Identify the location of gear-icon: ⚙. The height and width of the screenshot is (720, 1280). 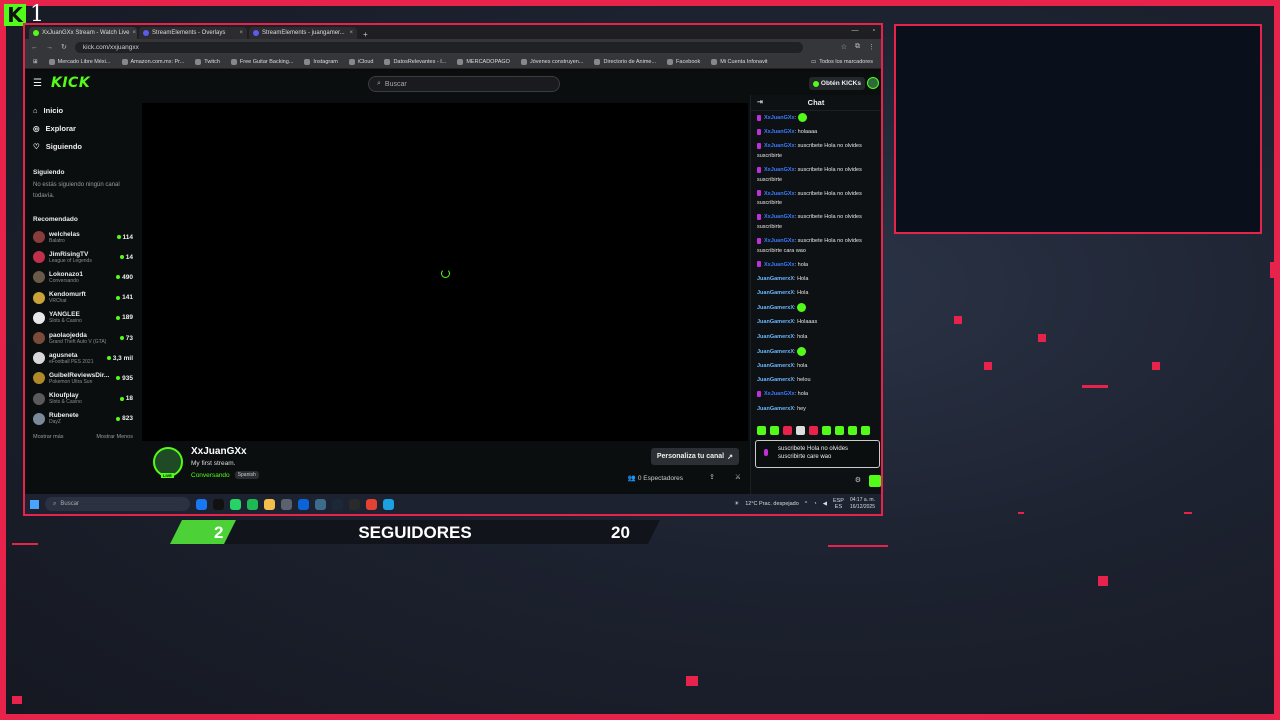
(858, 480).